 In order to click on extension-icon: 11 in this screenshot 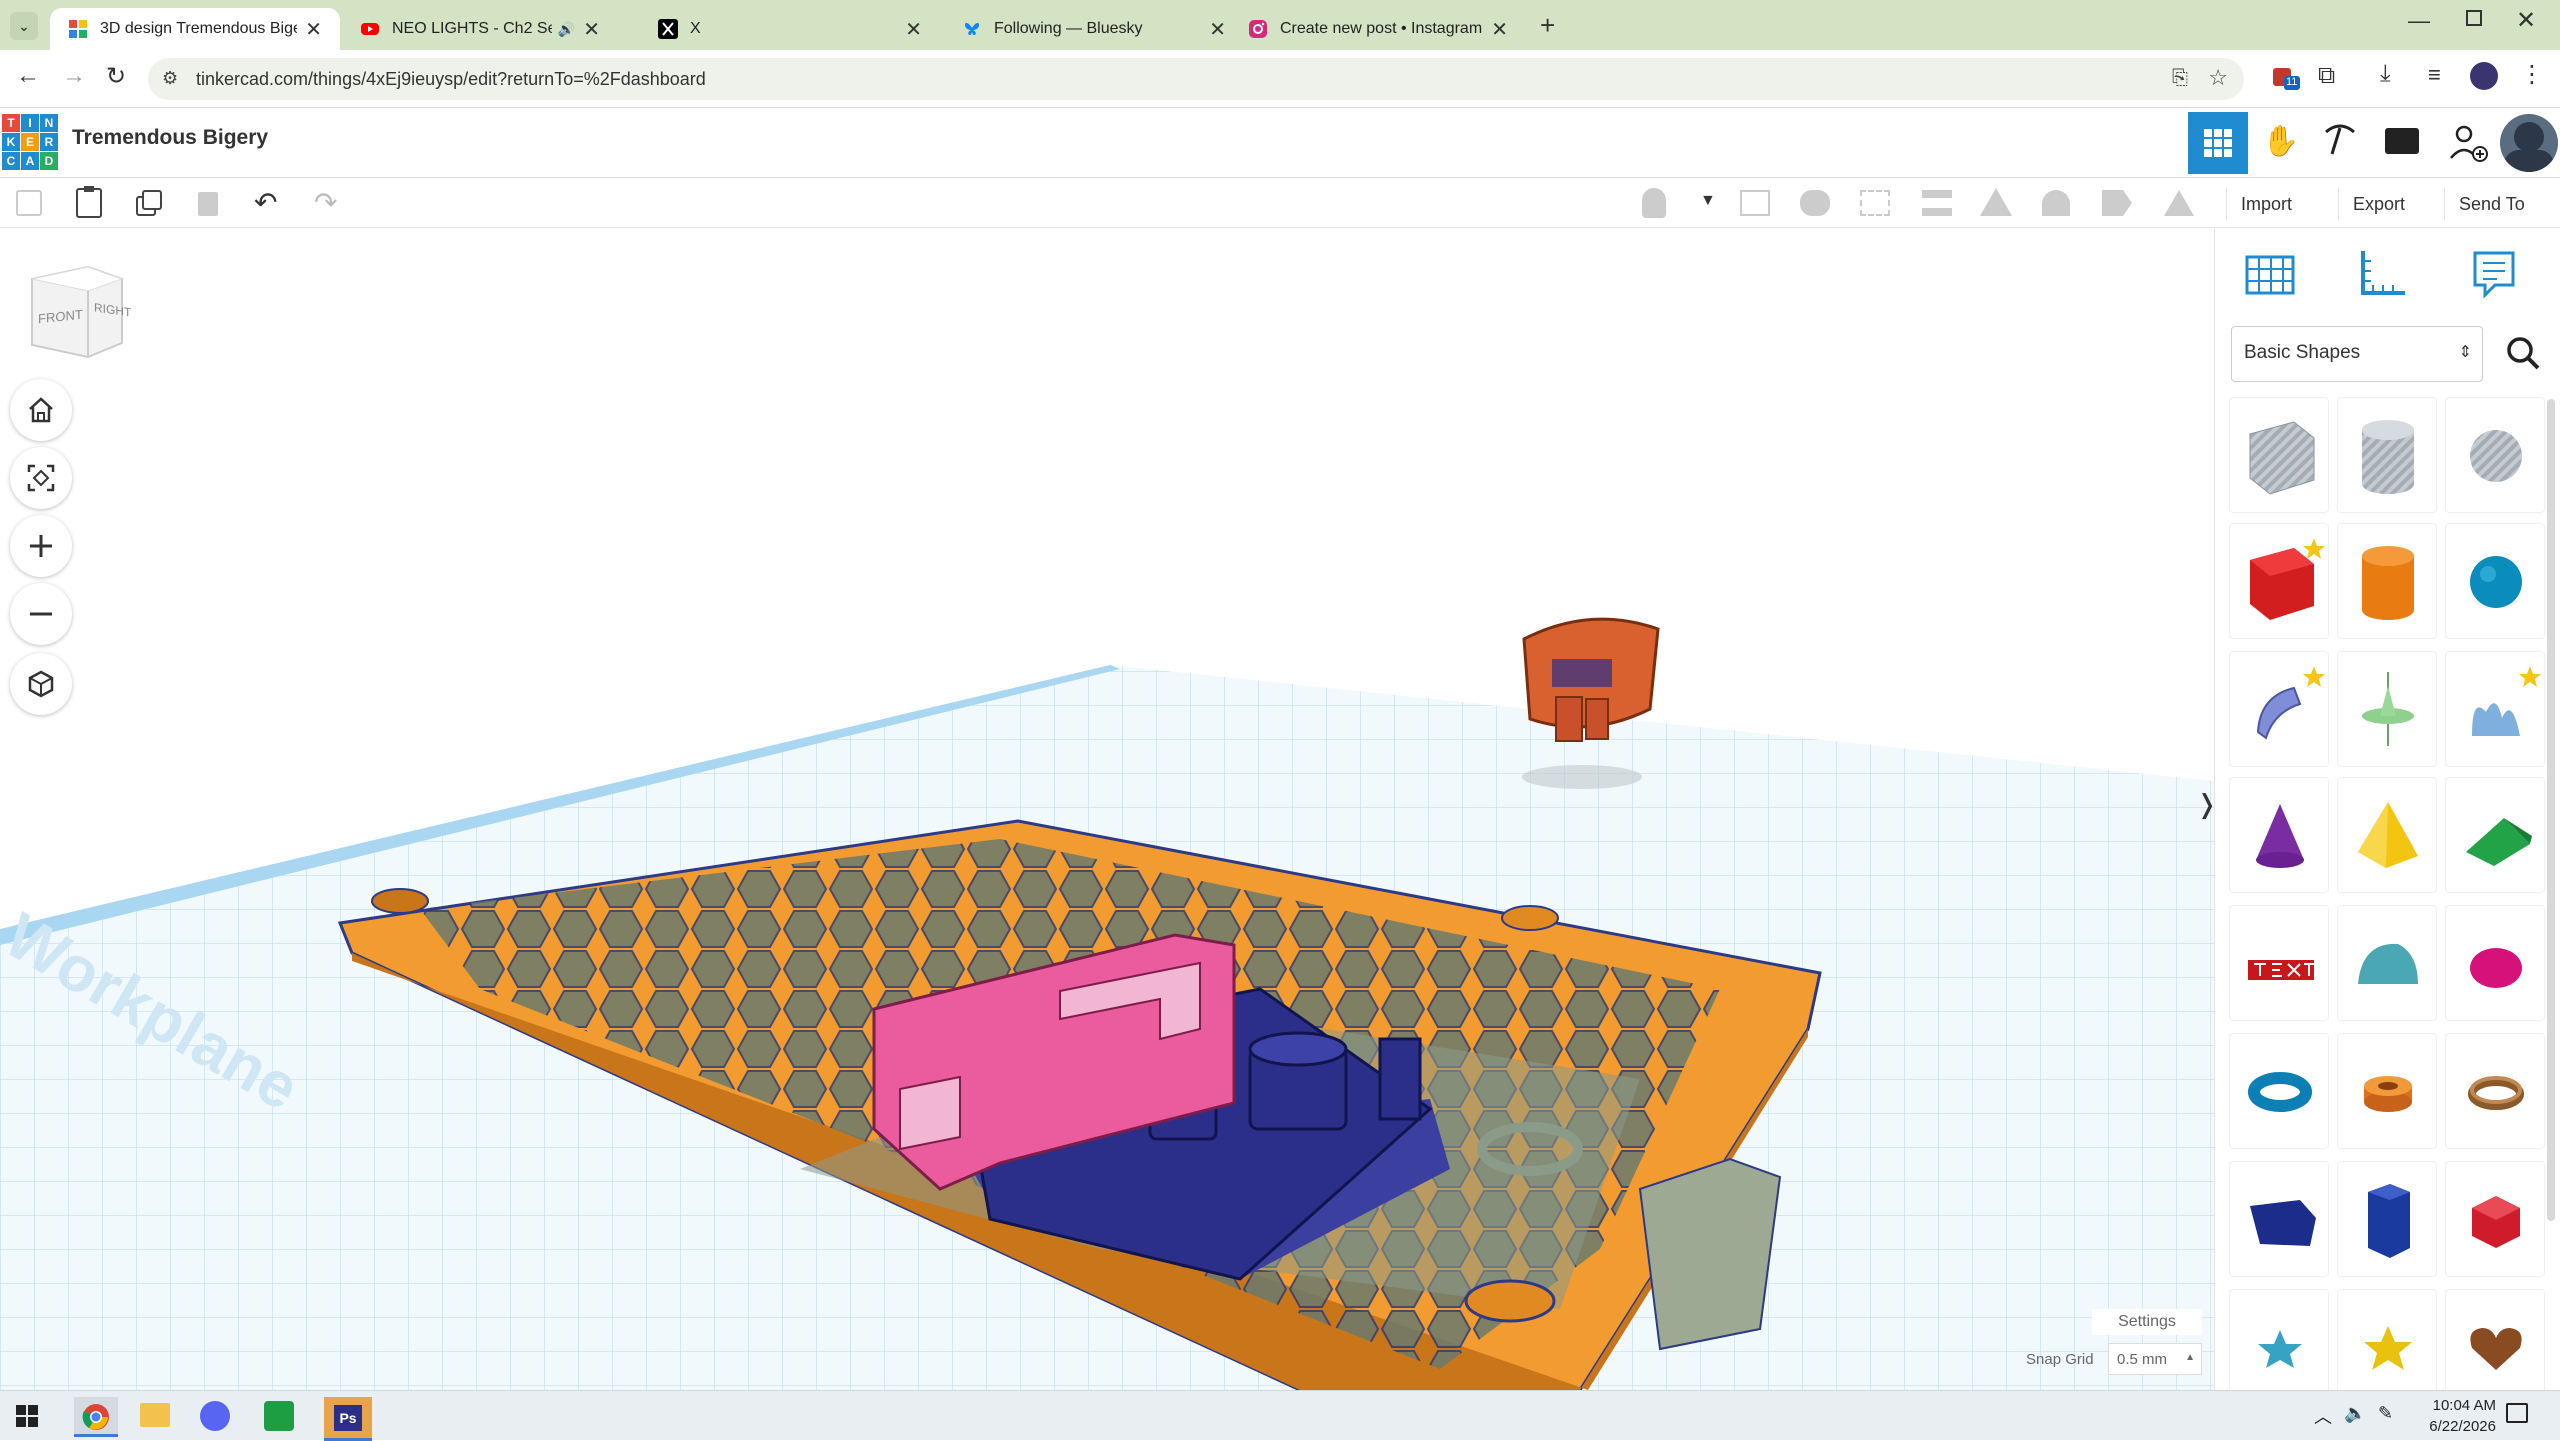, I will do `click(2285, 77)`.